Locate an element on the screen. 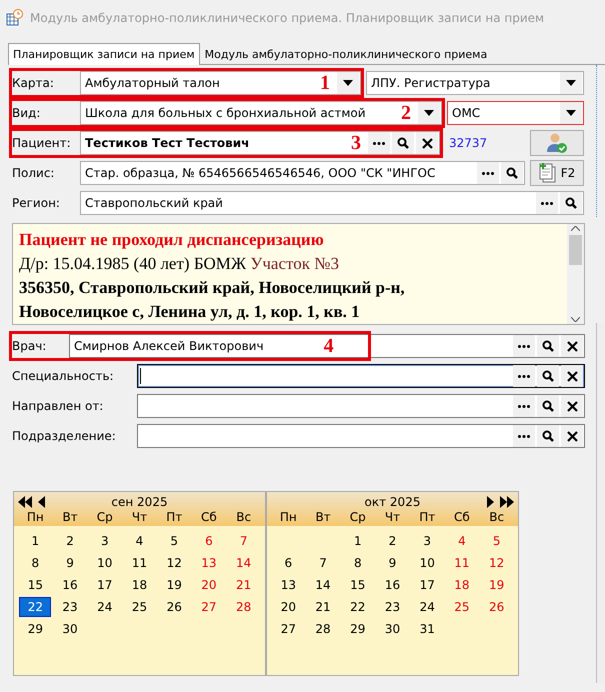  calendar-day: 1 is located at coordinates (35, 541).